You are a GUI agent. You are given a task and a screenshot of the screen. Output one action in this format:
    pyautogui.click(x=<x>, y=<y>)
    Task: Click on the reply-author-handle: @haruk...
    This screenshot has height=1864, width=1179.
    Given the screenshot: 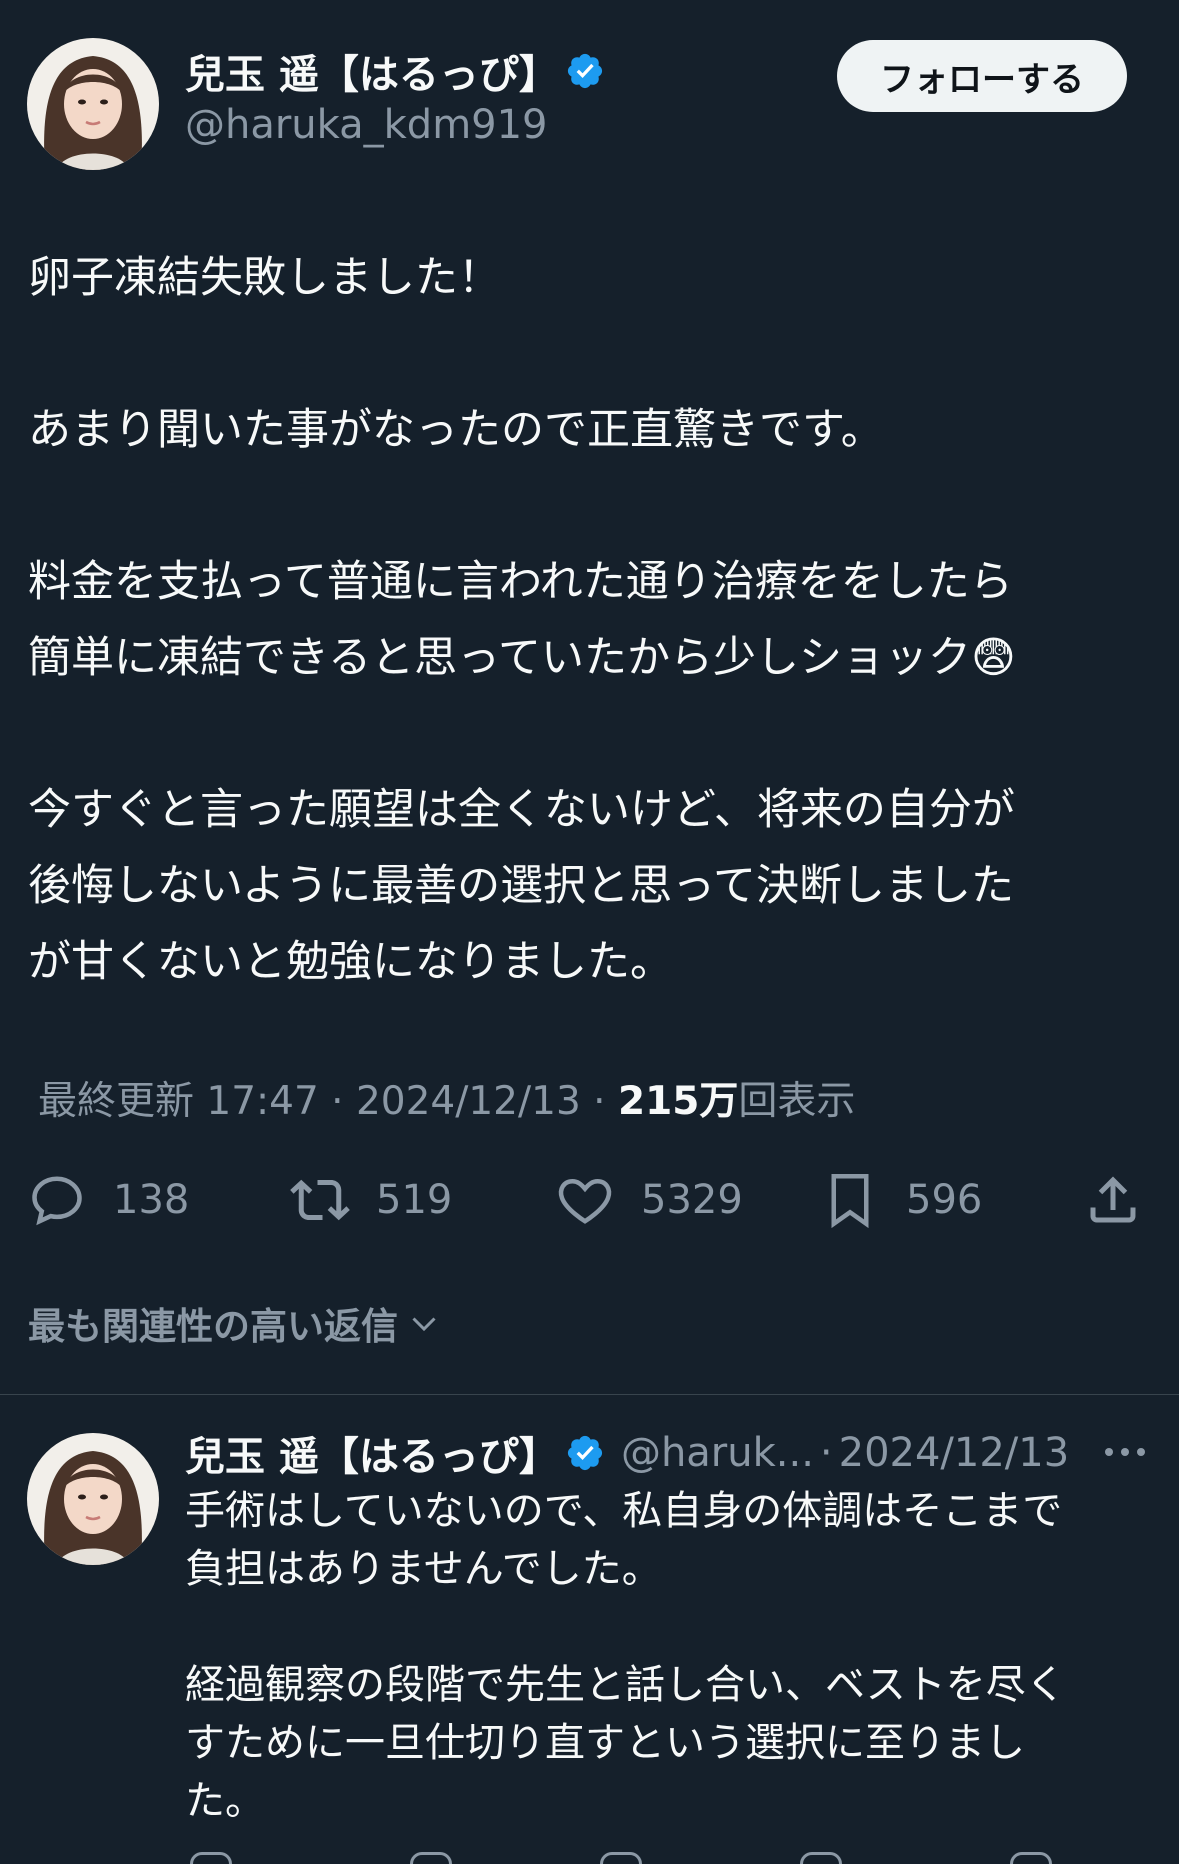 What is the action you would take?
    pyautogui.click(x=717, y=1453)
    